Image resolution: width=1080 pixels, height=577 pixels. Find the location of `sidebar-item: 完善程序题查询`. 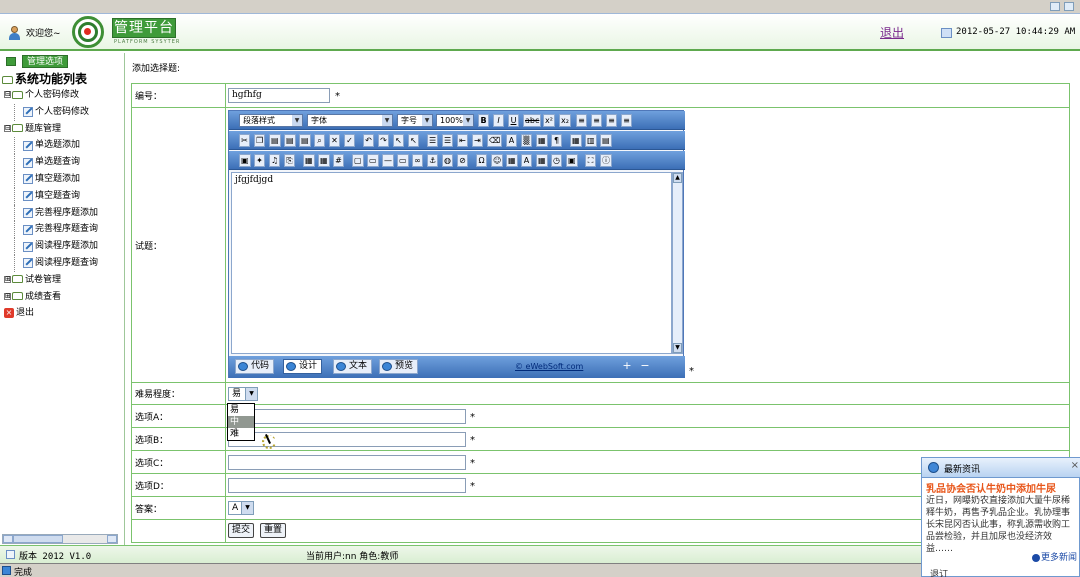

sidebar-item: 完善程序题查询 is located at coordinates (62, 230).